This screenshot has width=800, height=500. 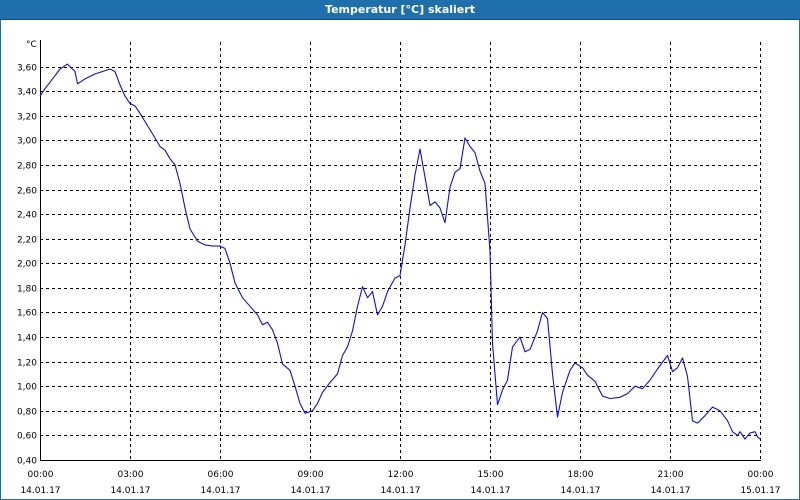 I want to click on x-tick-time-label: 15:00, so click(x=491, y=475).